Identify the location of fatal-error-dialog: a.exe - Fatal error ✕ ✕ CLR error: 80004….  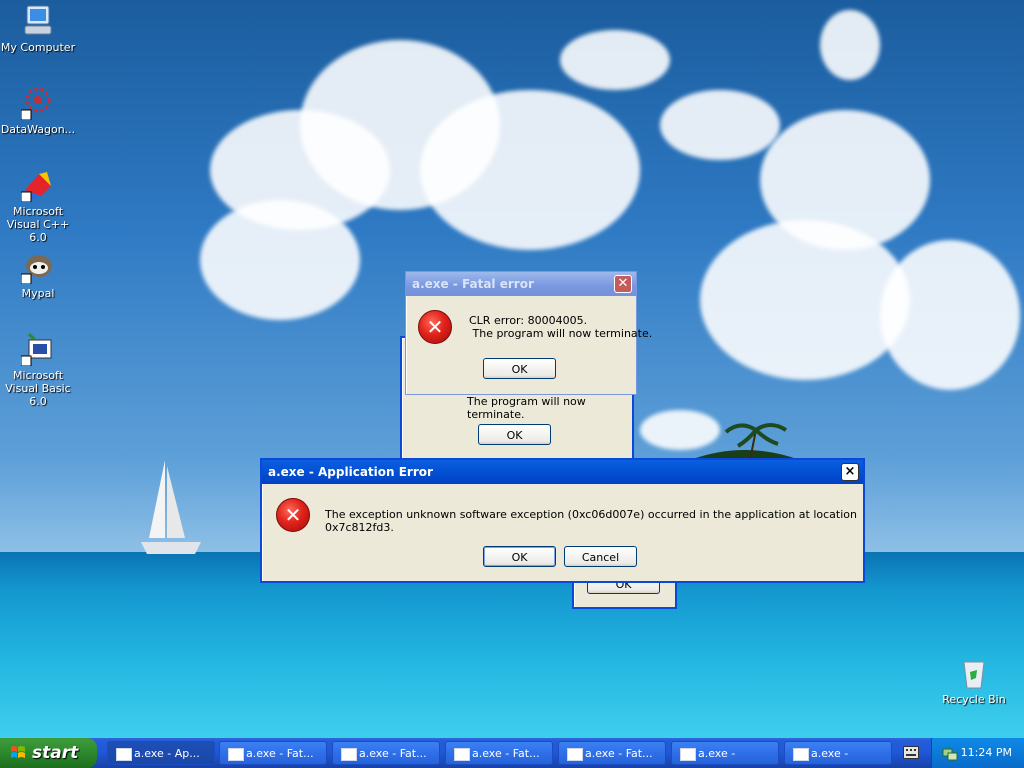
(528, 333).